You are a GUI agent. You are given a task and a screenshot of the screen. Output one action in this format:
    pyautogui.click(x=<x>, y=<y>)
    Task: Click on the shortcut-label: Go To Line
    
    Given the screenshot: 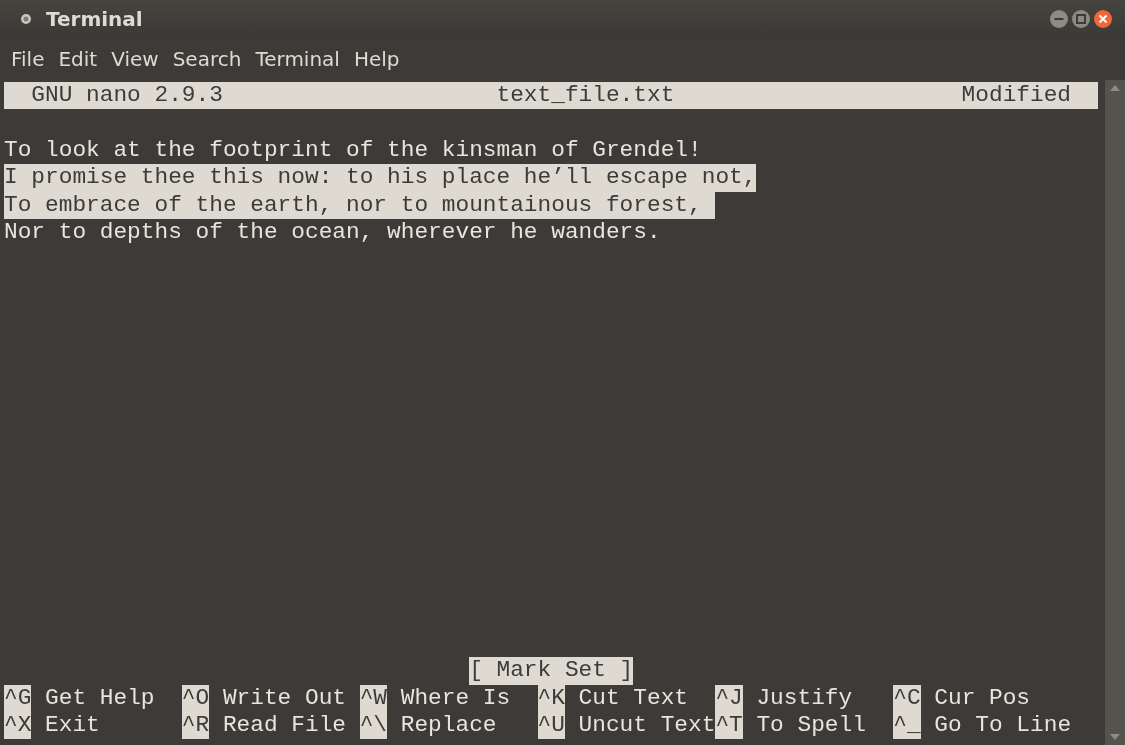 What is the action you would take?
    pyautogui.click(x=1003, y=726)
    